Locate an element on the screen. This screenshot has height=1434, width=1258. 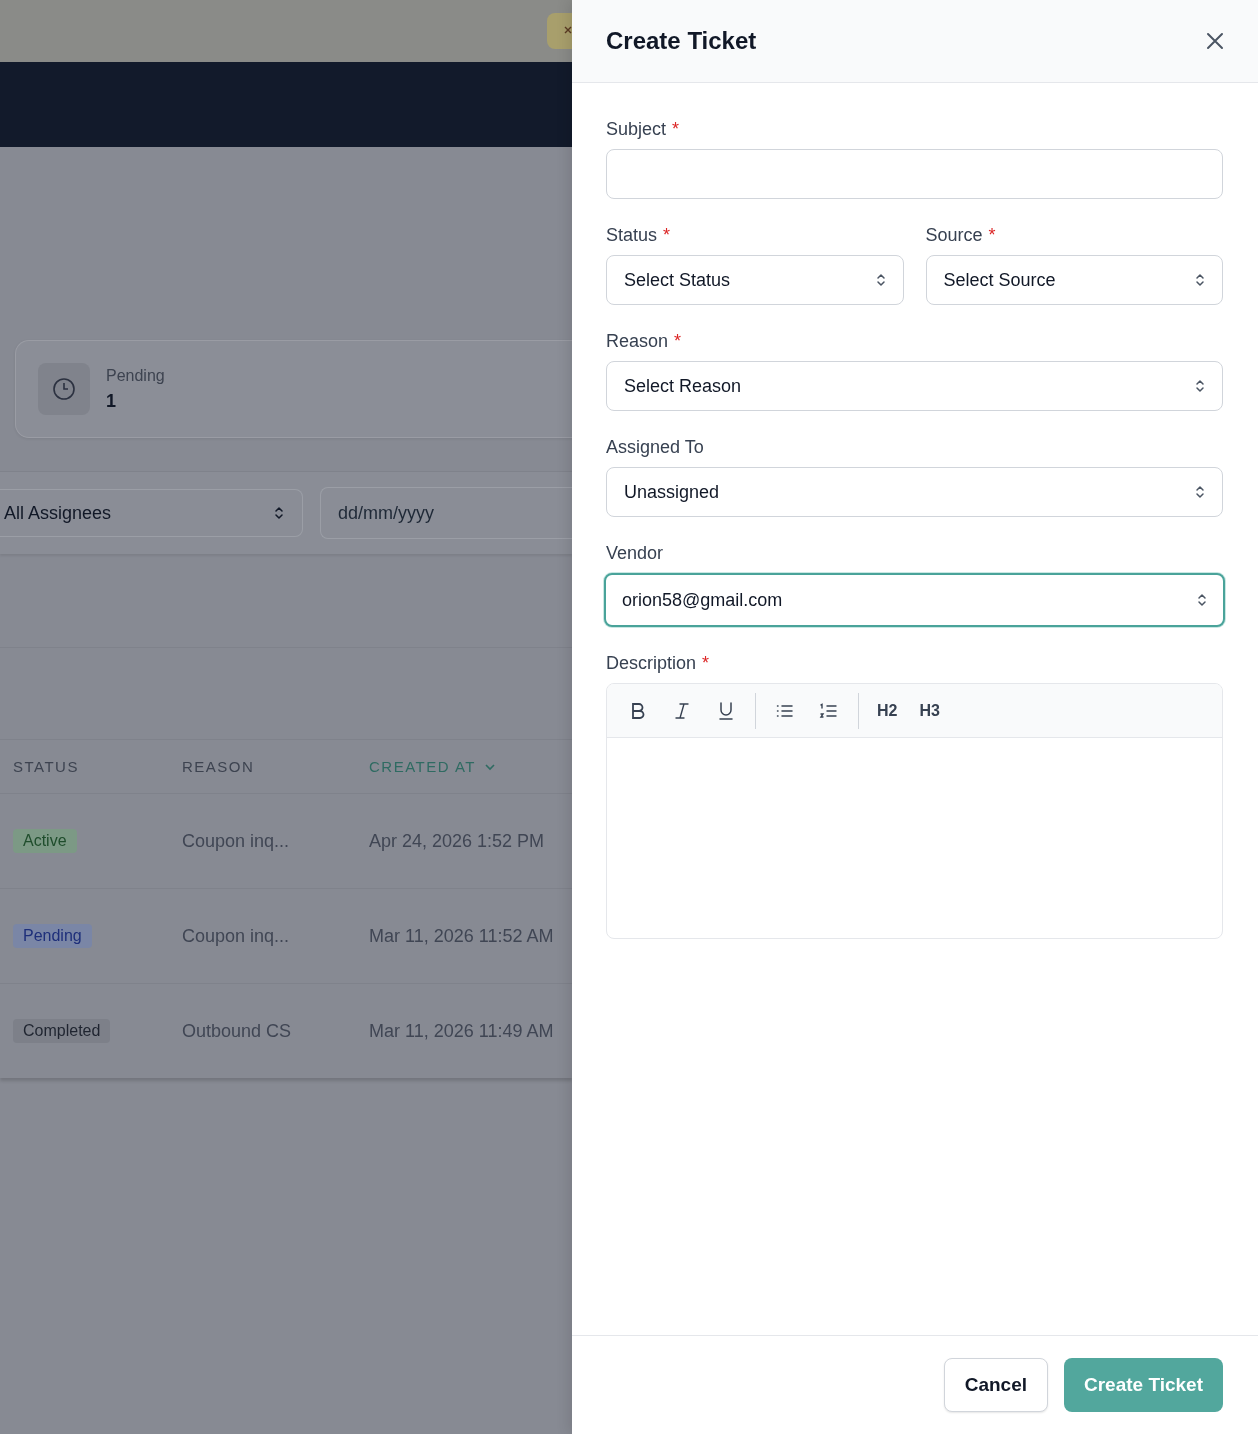
stat-value: 1 is located at coordinates (111, 401).